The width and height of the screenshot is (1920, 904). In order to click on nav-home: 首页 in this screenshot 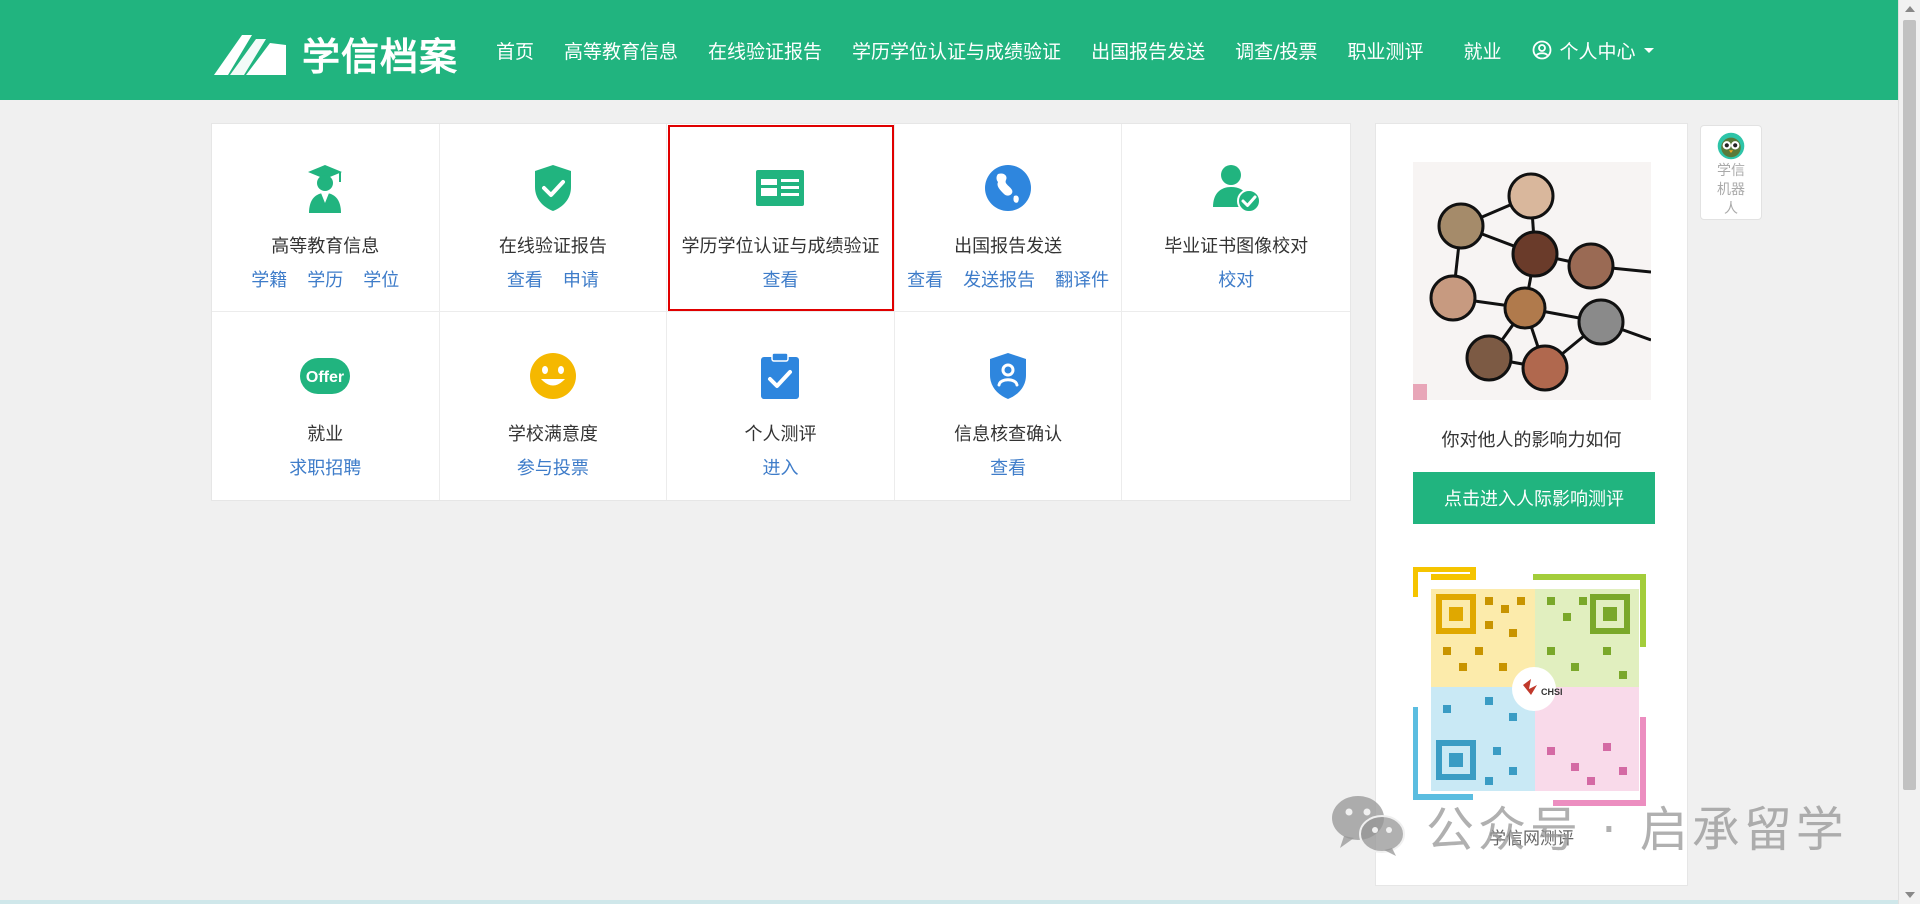, I will do `click(515, 50)`.